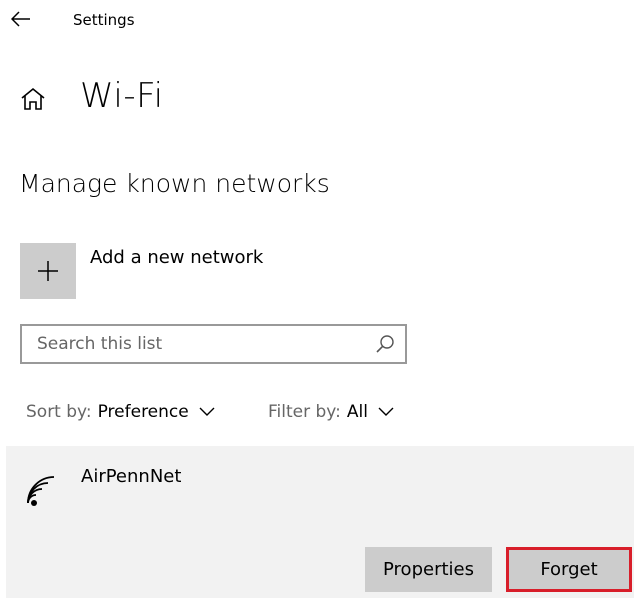  I want to click on add-network-tile, so click(48, 271).